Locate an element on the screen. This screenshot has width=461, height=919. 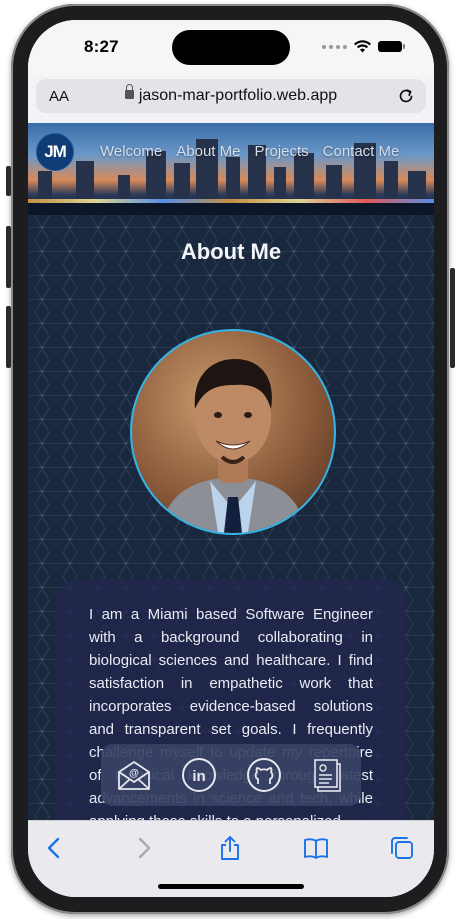
back-icon is located at coordinates (55, 848).